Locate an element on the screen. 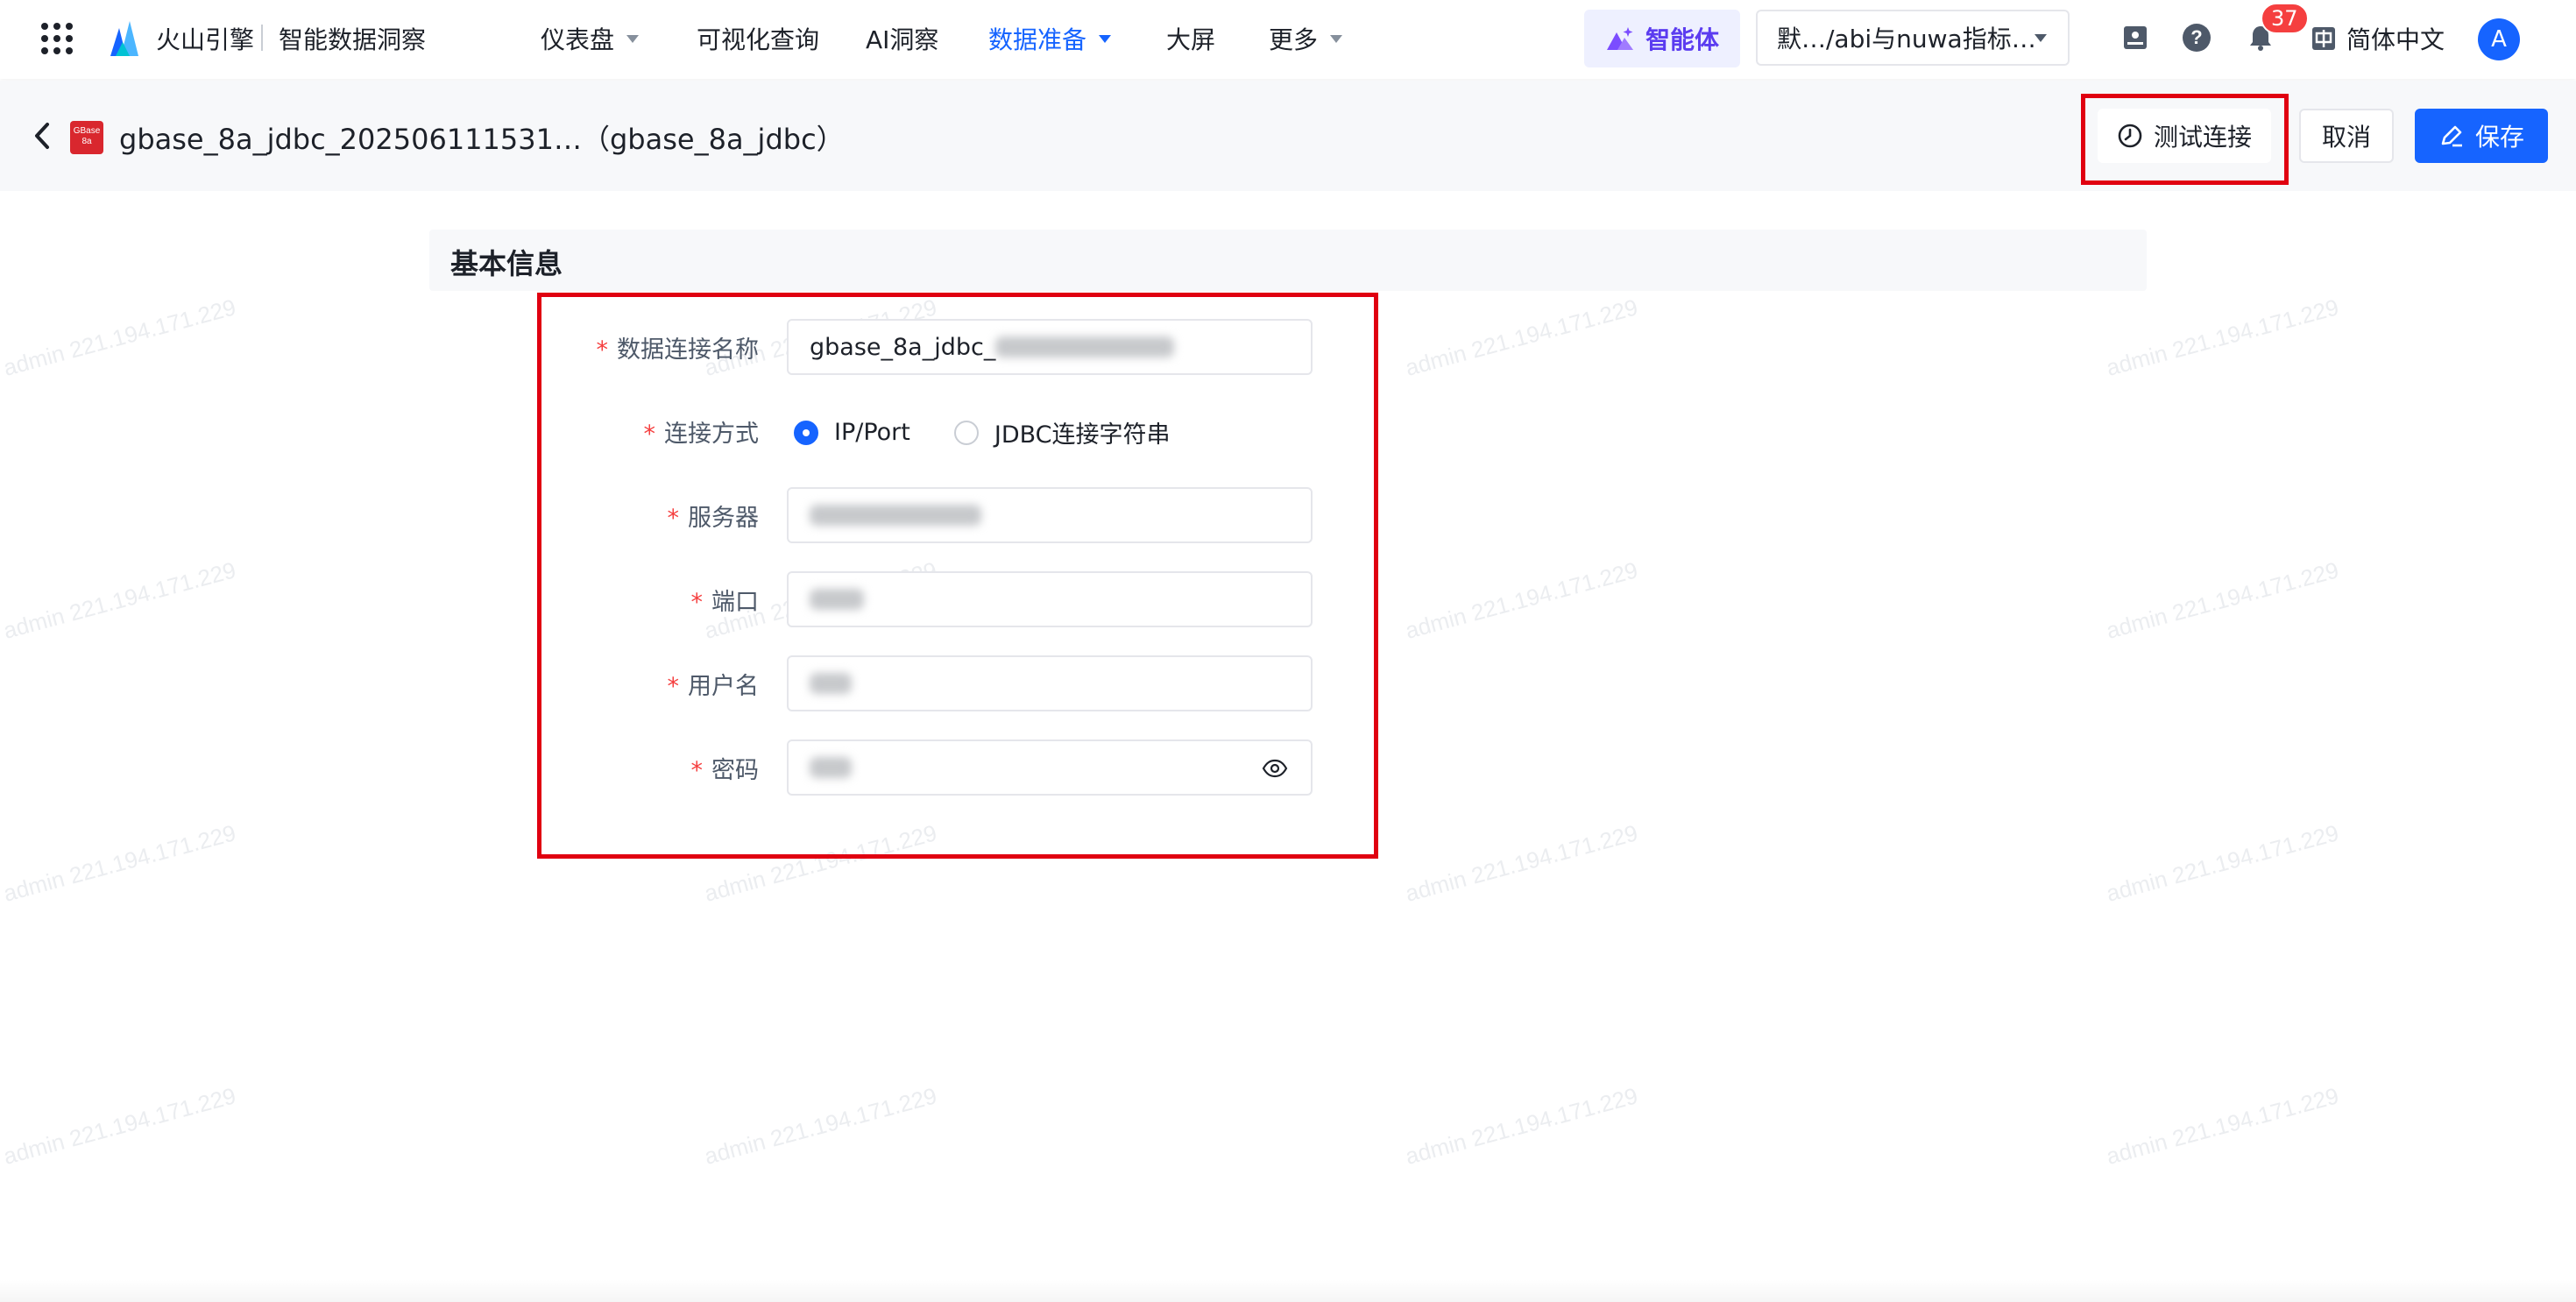 This screenshot has height=1302, width=2576. username-label-text: 用户名 is located at coordinates (723, 686).